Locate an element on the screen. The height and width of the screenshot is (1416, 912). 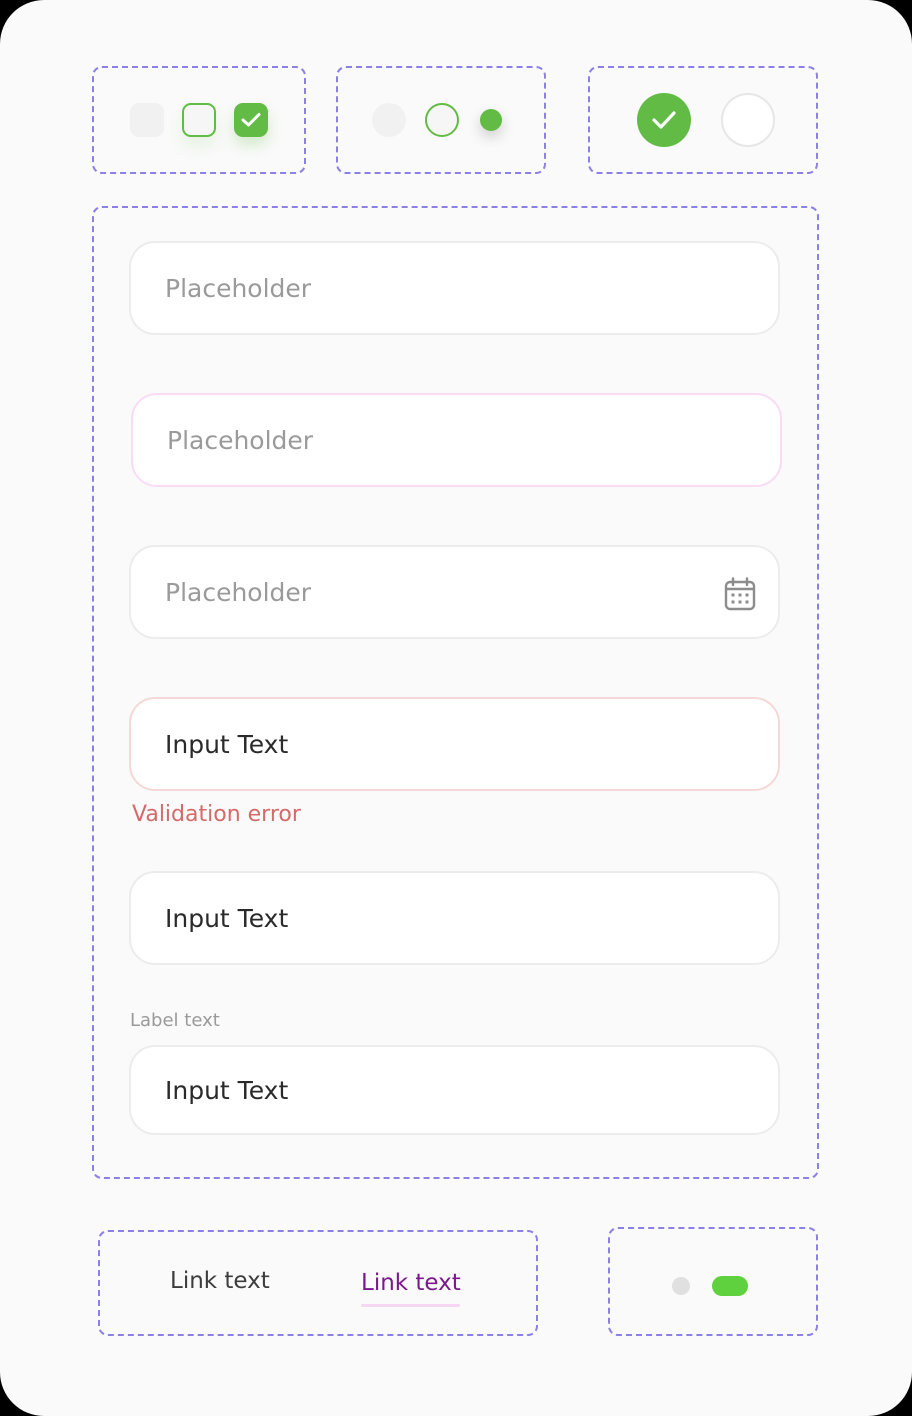
circle-check-checked is located at coordinates (664, 120).